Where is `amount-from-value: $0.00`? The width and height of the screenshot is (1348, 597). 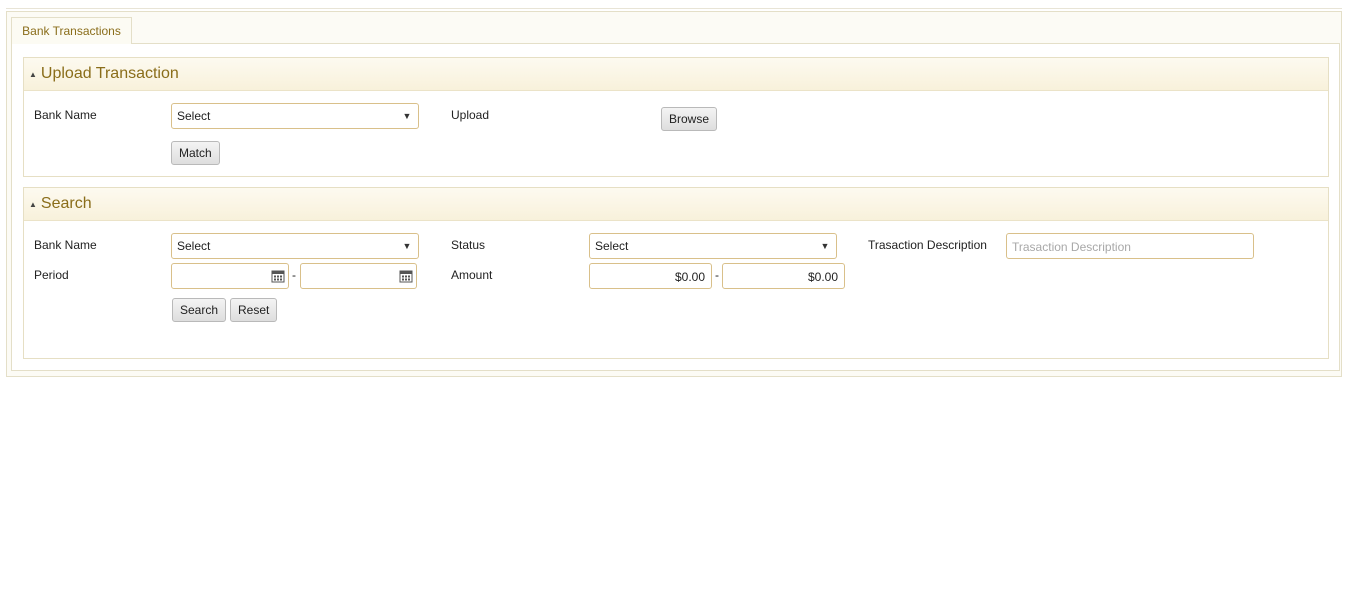 amount-from-value: $0.00 is located at coordinates (689, 277).